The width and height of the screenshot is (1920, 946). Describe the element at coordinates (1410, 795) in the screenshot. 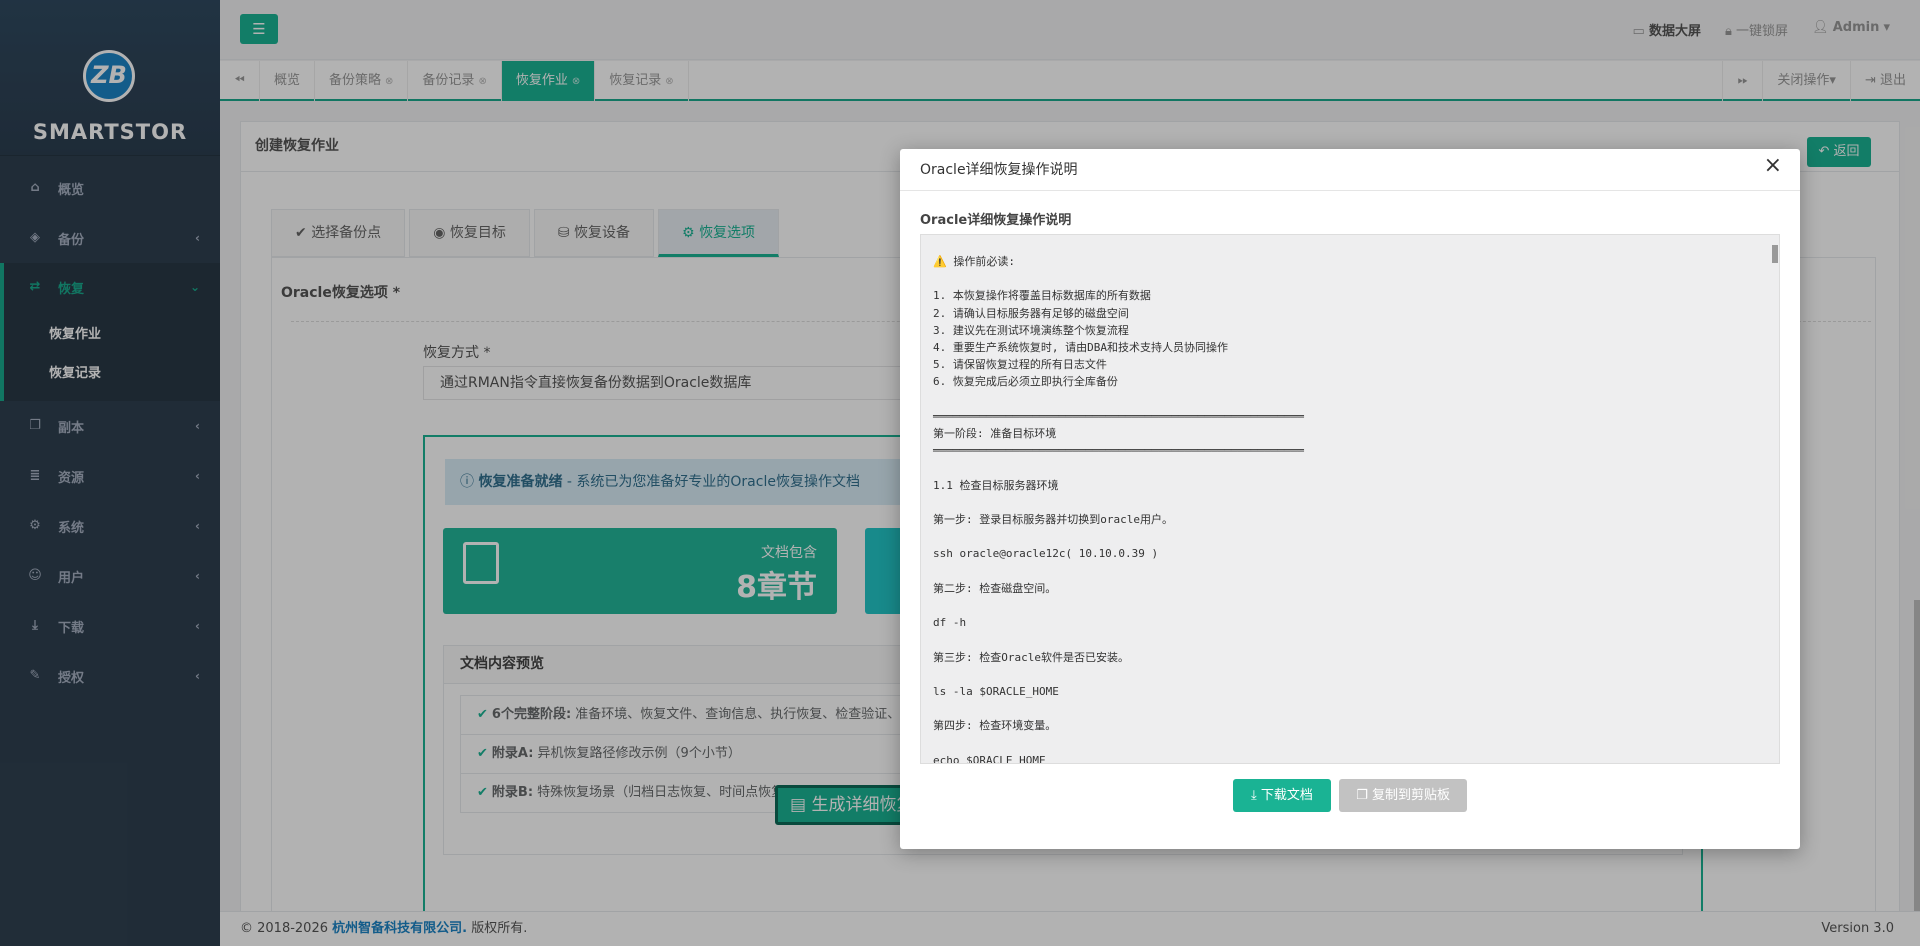

I see `copy-label: 复制到剪贴板` at that location.